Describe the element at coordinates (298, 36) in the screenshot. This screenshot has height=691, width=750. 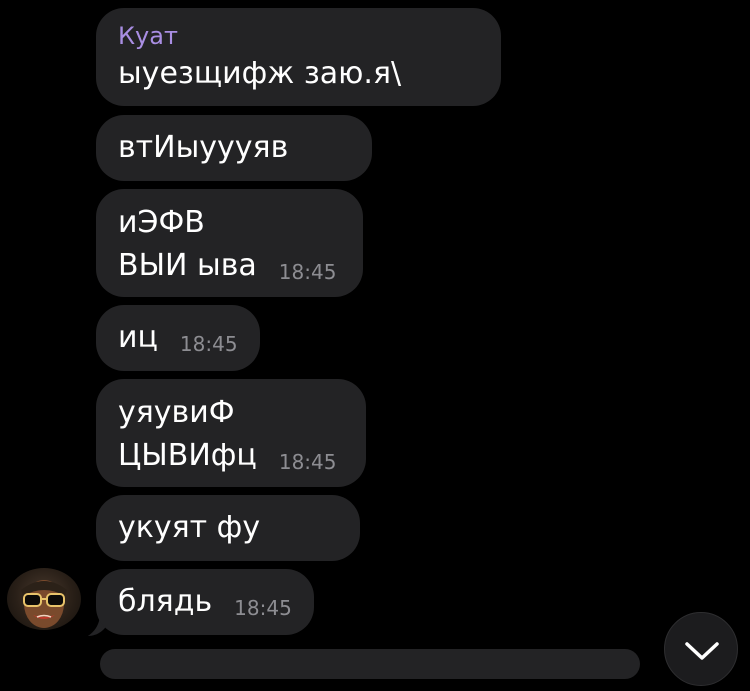
I see `sender-name: Куат` at that location.